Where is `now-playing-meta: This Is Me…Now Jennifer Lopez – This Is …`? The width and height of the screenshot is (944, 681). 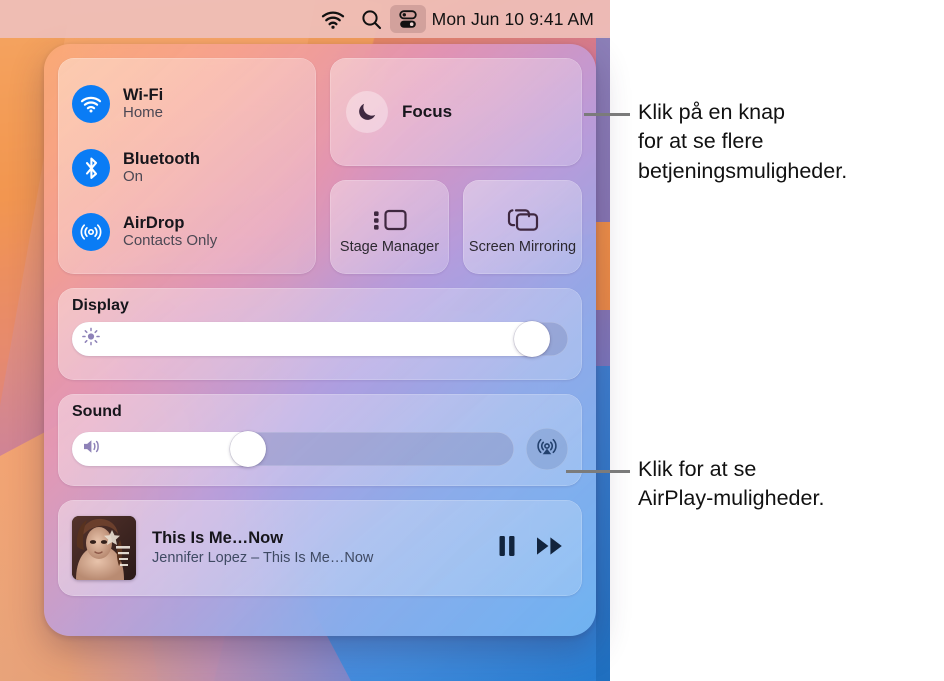 now-playing-meta: This Is Me…Now Jennifer Lopez – This Is … is located at coordinates (319, 548).